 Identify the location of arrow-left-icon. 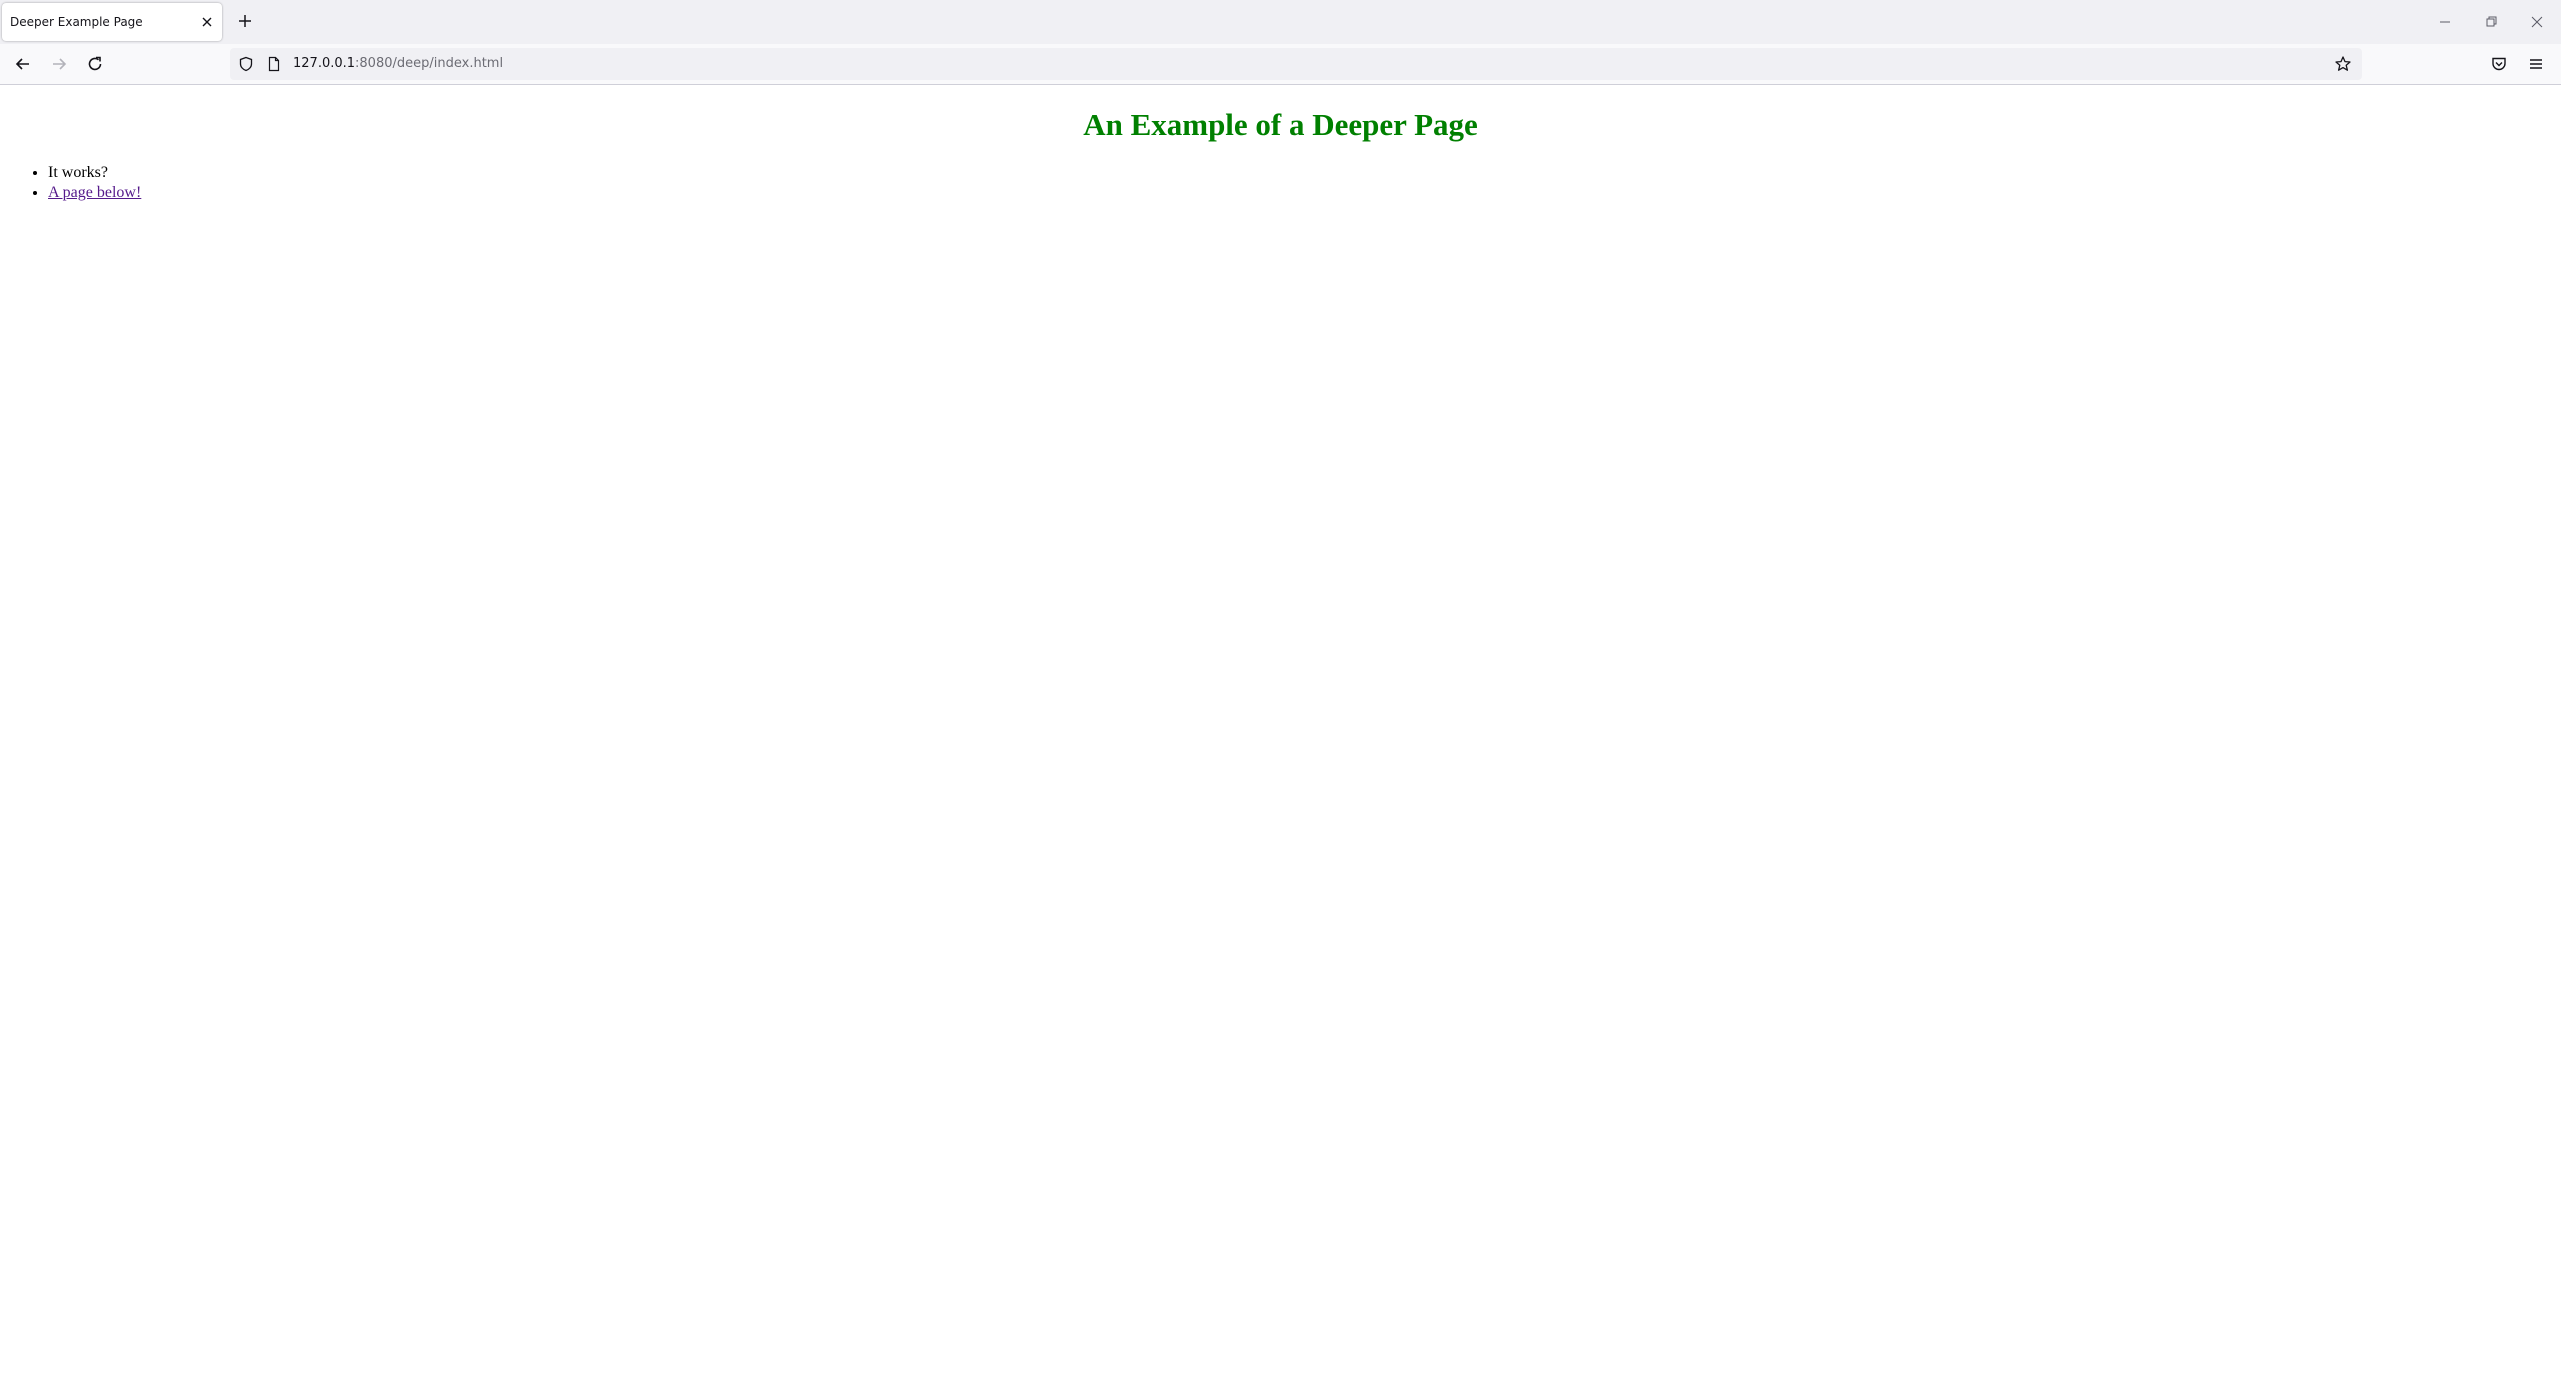
(23, 64).